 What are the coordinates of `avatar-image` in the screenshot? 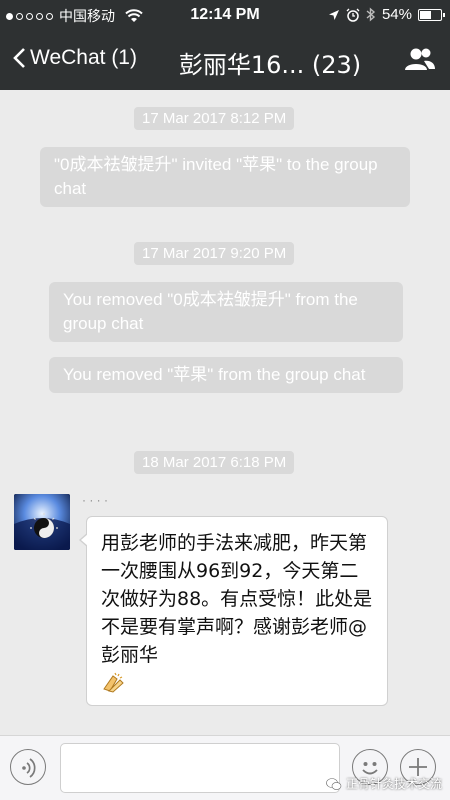 It's located at (42, 522).